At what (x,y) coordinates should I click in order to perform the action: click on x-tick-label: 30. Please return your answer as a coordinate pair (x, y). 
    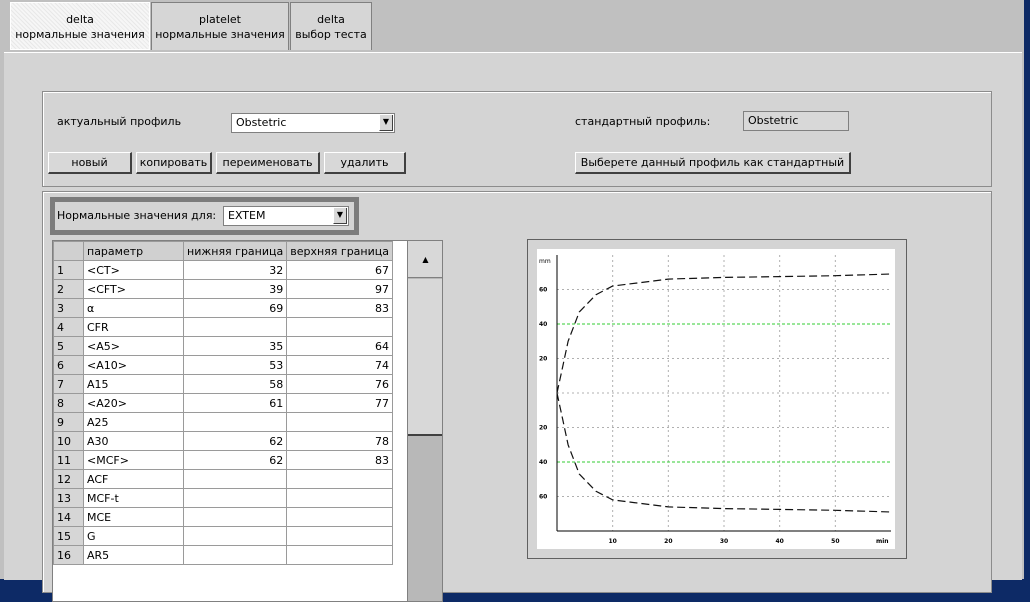
    Looking at the image, I should click on (724, 541).